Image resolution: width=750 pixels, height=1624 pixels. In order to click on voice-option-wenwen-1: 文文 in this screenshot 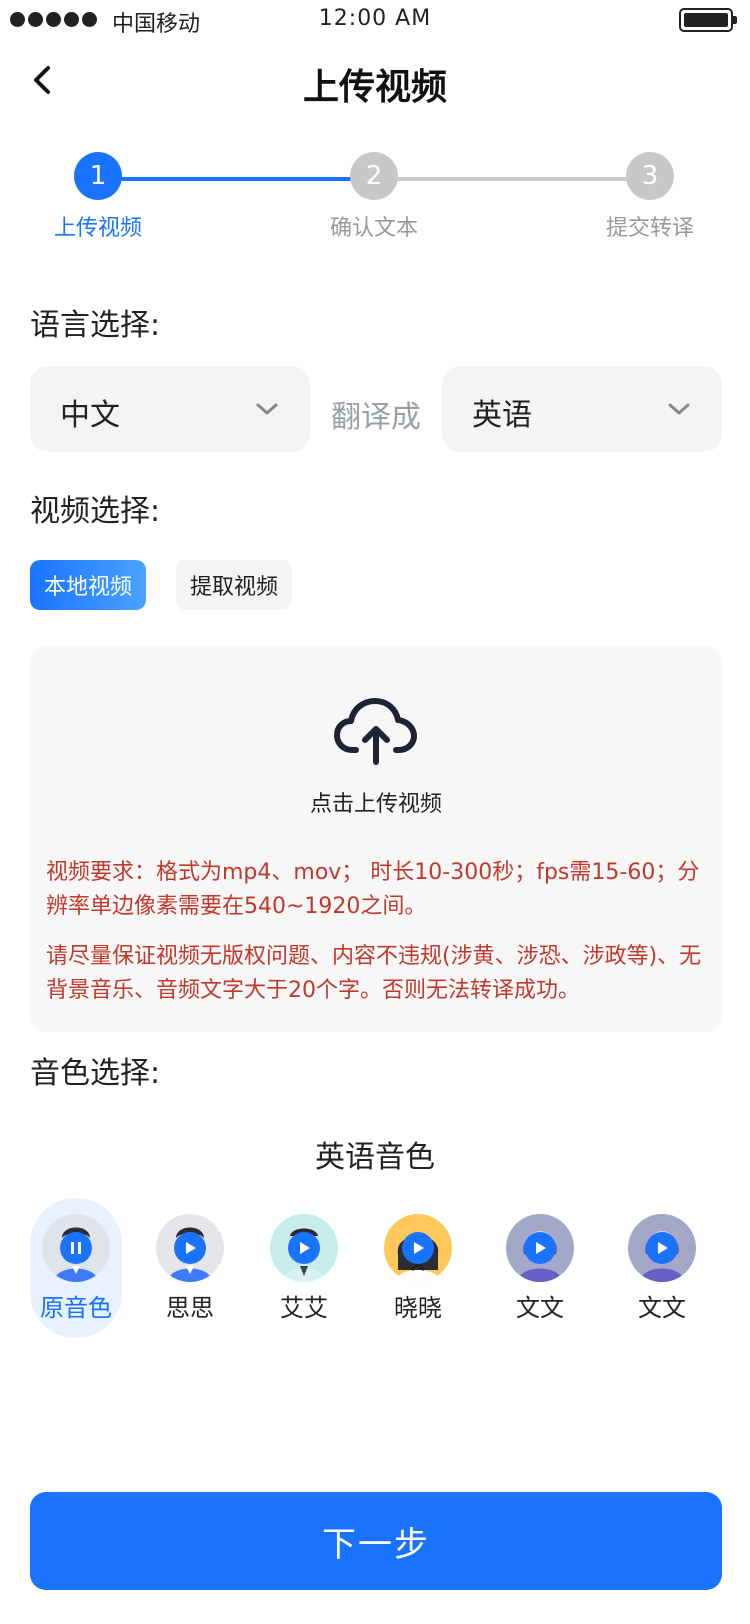, I will do `click(540, 1268)`.